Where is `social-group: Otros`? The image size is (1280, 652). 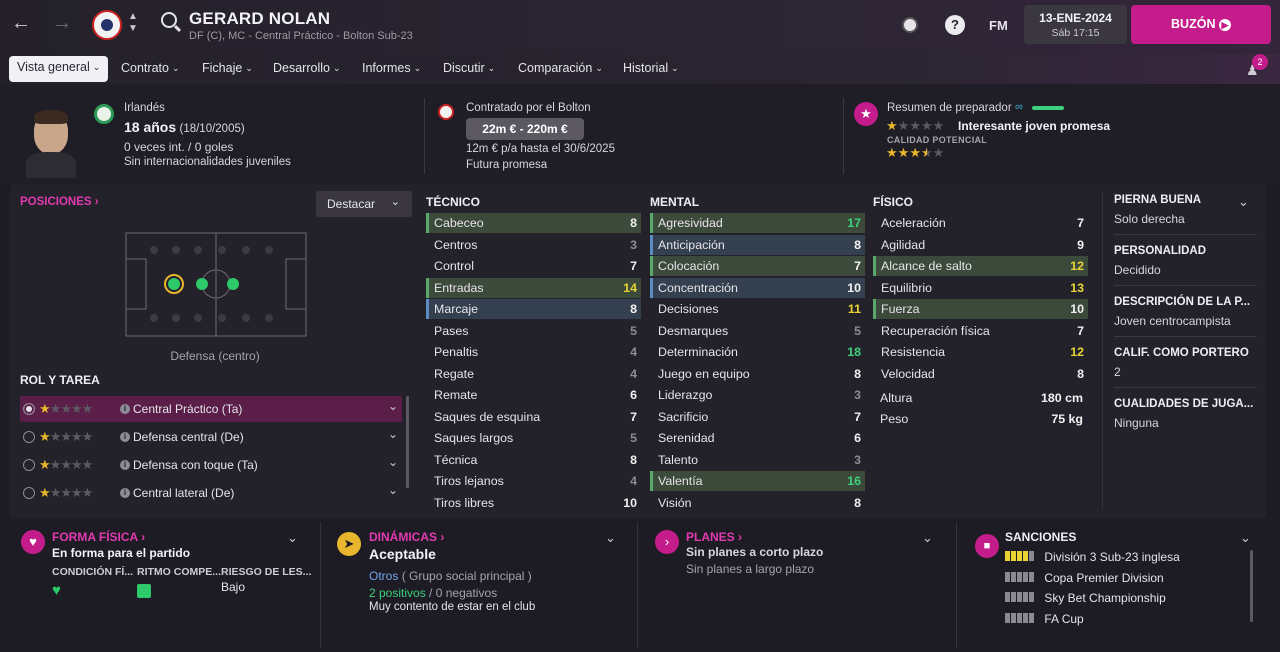
social-group: Otros is located at coordinates (383, 576).